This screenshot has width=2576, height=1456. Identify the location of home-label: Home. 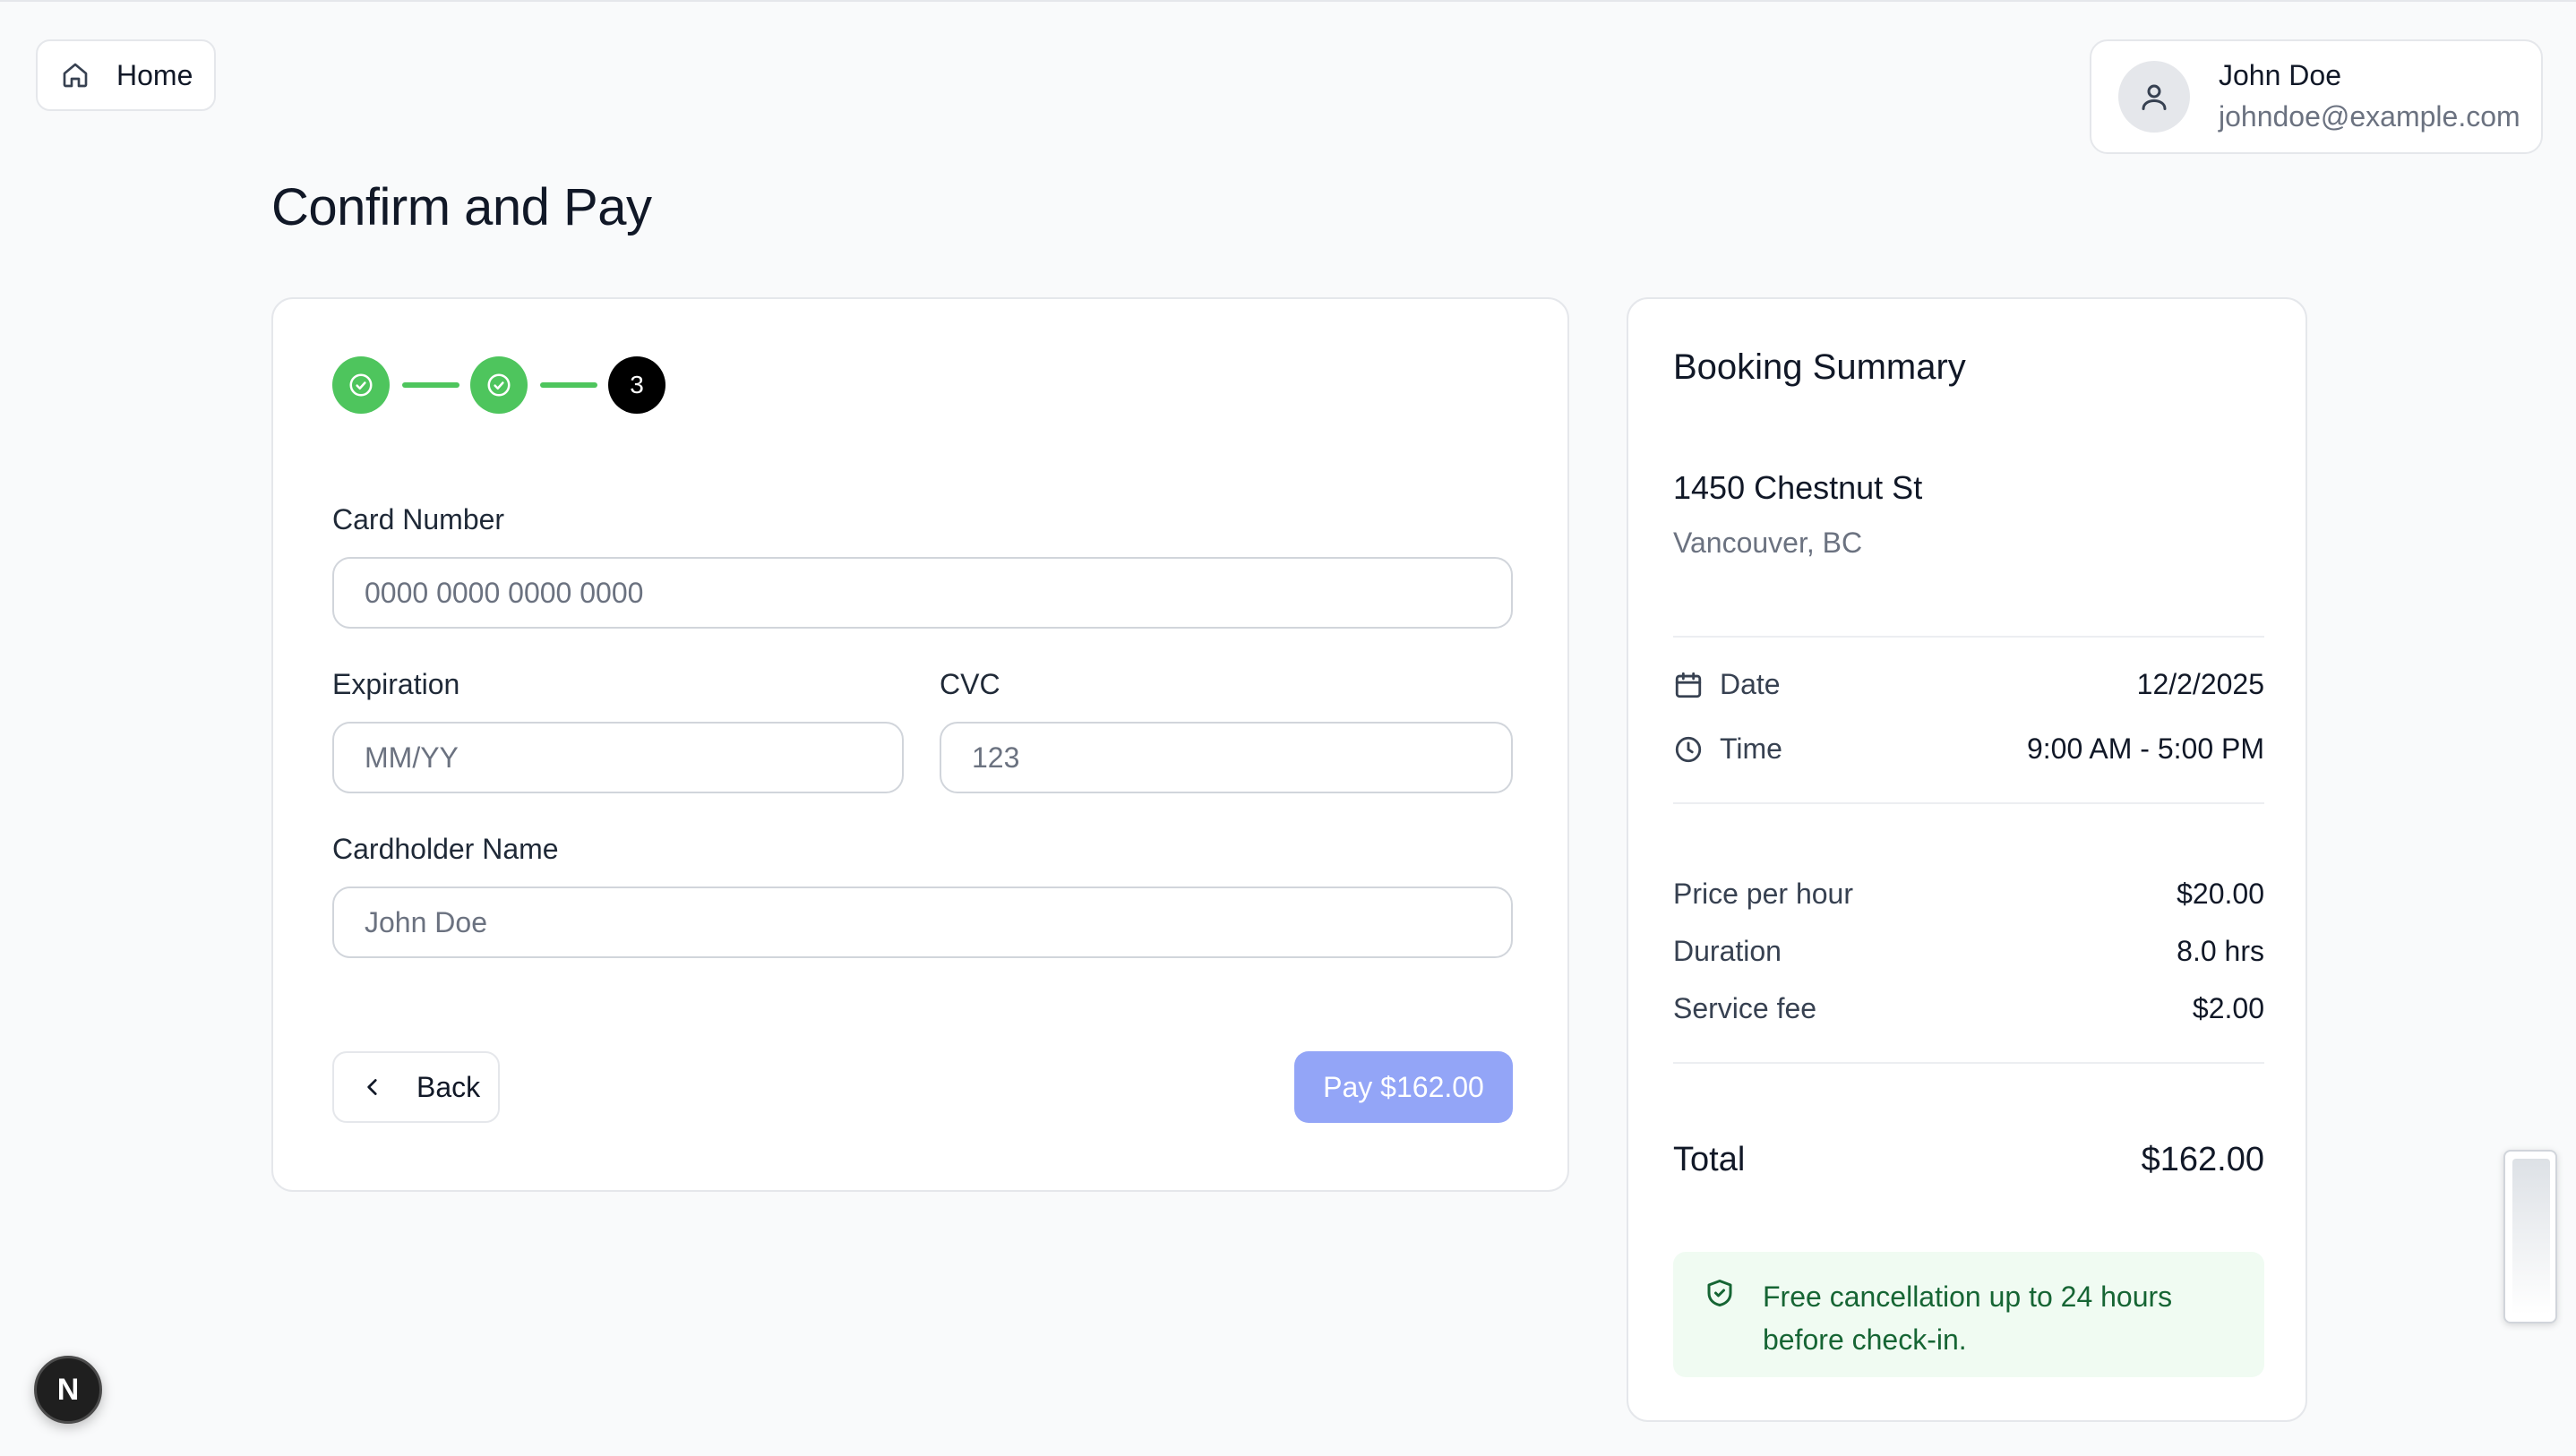
(154, 74).